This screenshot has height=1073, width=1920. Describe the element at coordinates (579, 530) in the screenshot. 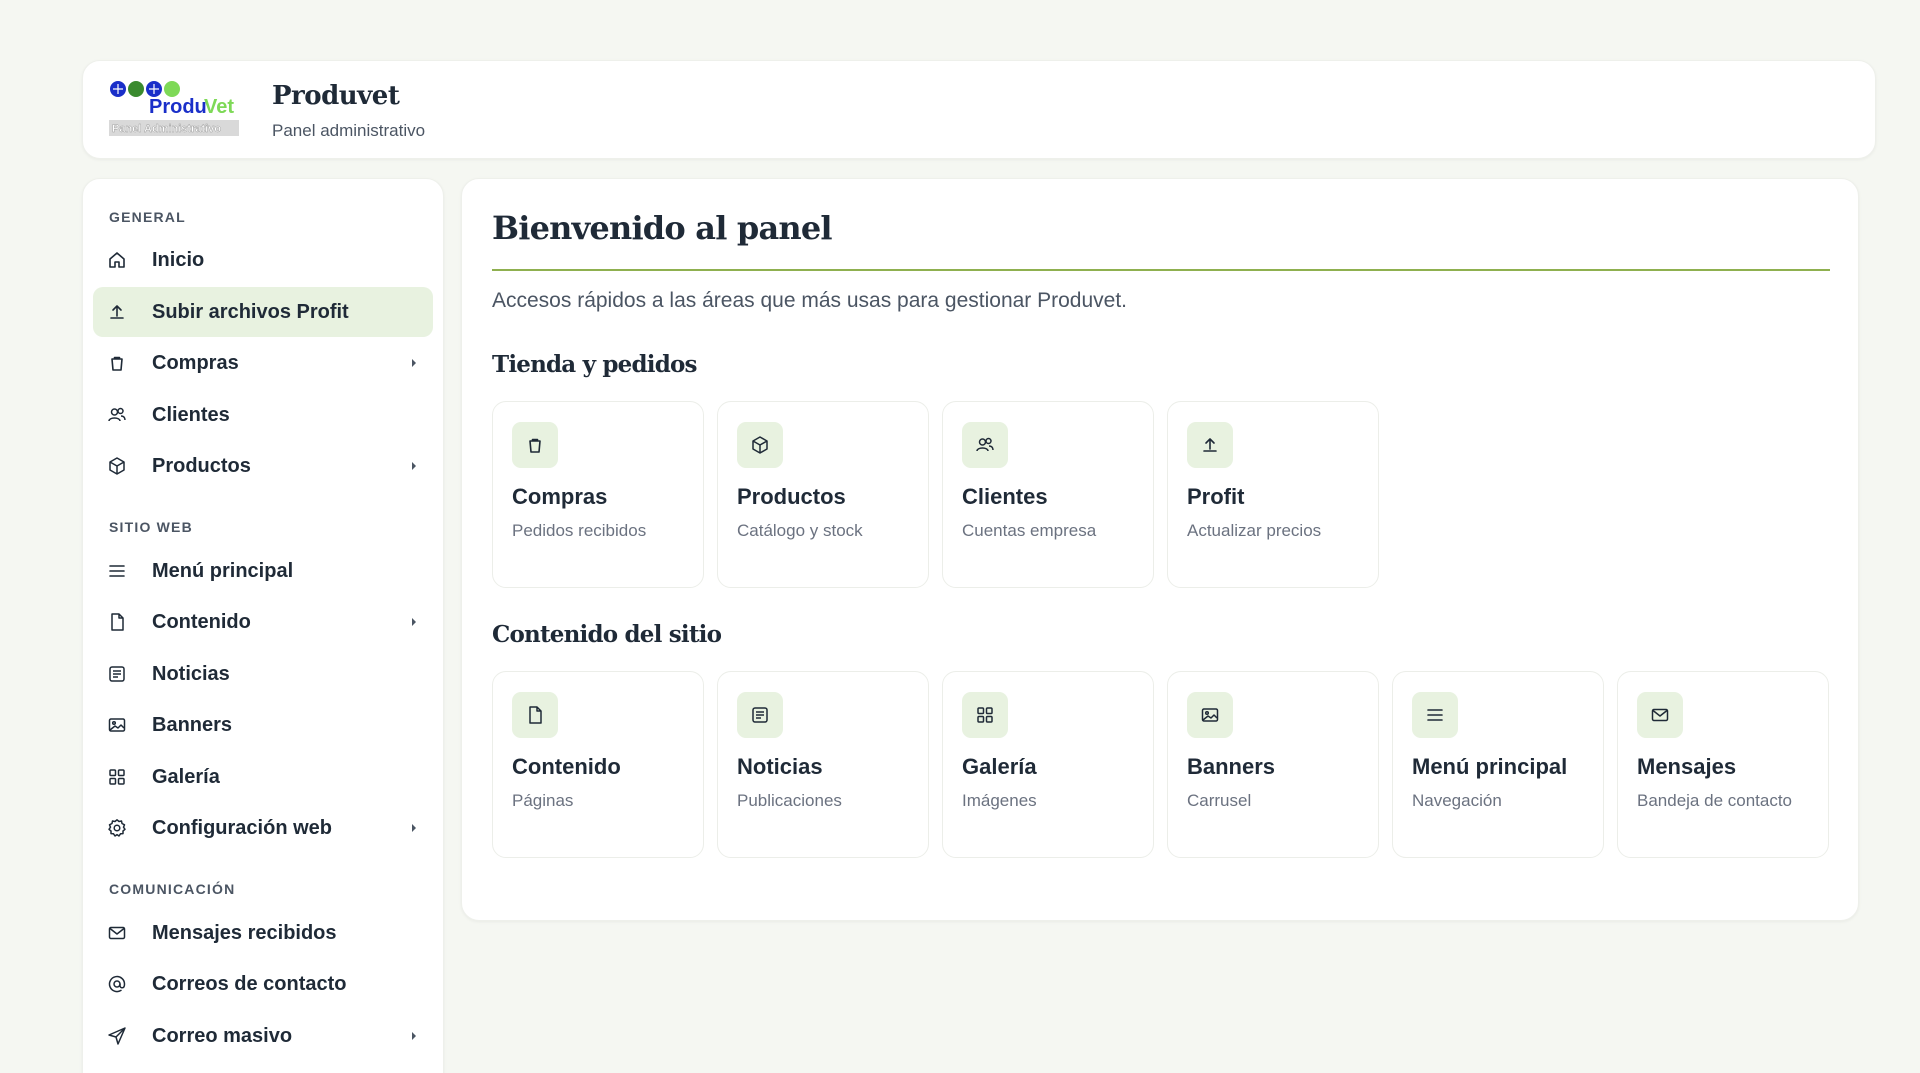

I see `card-subtitle: Pedidos recibidos` at that location.